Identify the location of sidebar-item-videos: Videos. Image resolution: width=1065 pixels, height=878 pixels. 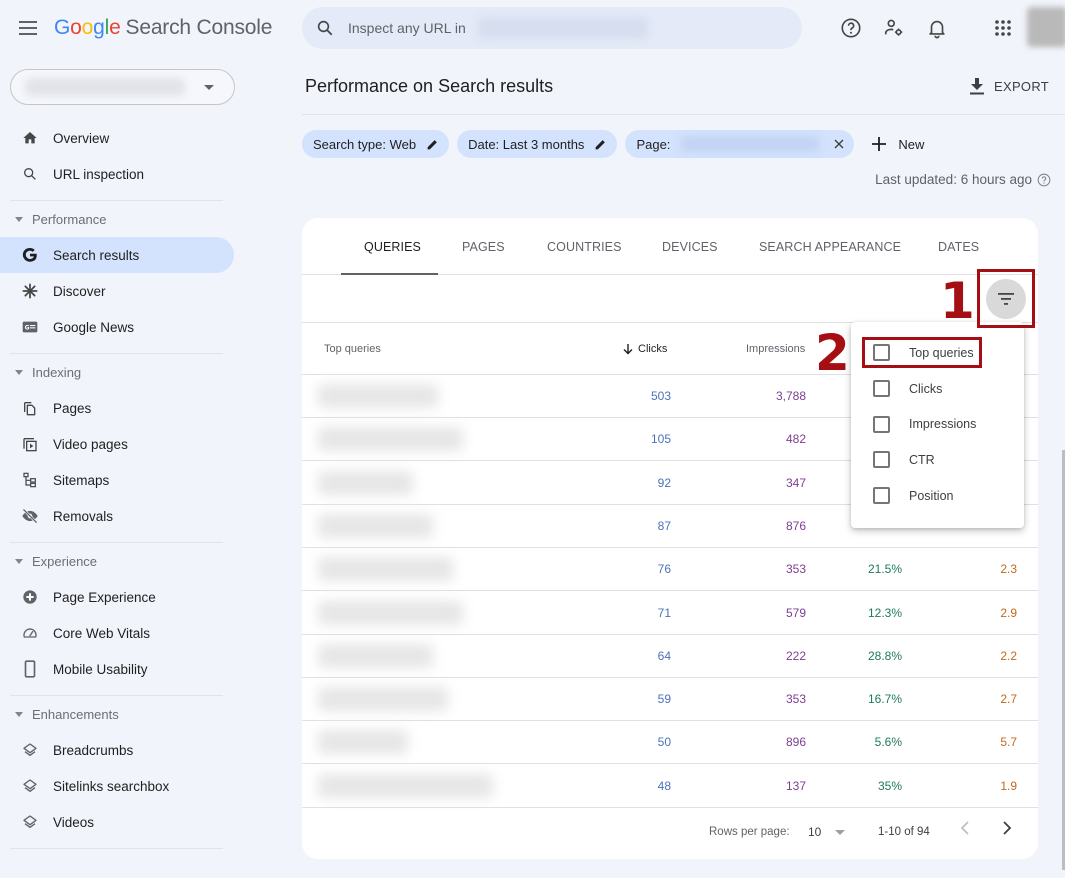
(117, 822).